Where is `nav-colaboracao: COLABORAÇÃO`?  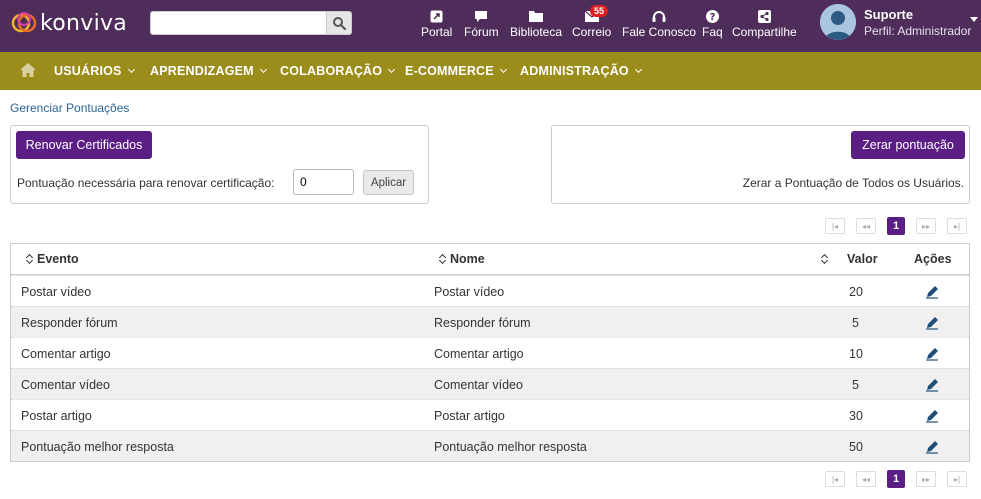 nav-colaboracao: COLABORAÇÃO is located at coordinates (338, 71).